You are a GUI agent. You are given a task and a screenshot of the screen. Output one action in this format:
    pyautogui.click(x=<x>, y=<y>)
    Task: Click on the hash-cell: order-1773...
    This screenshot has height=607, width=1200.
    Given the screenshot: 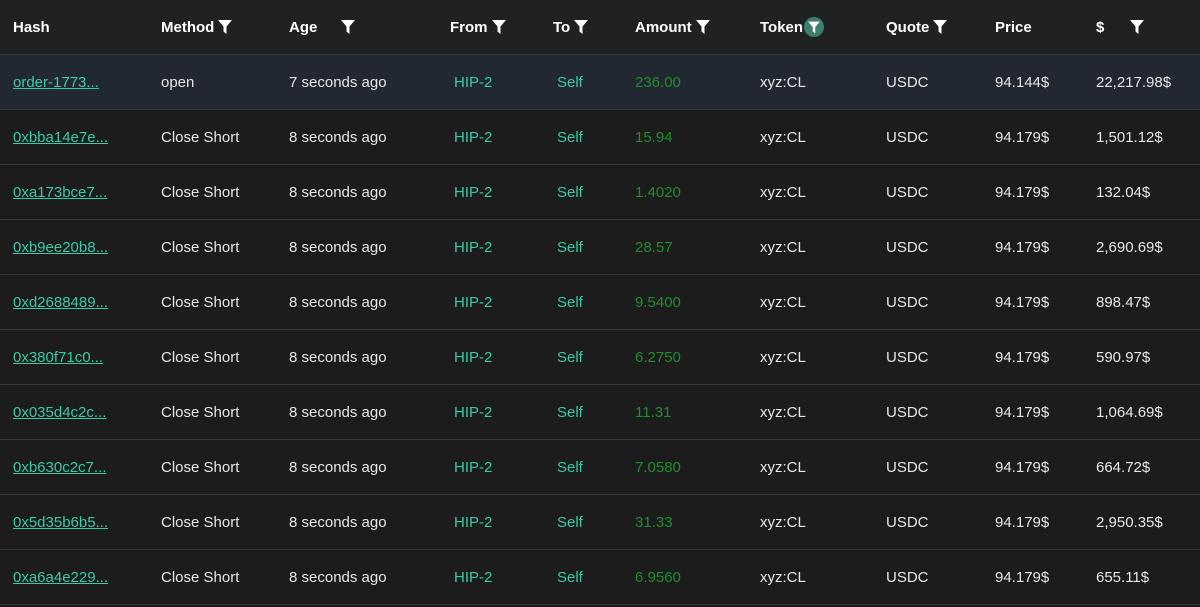 What is the action you would take?
    pyautogui.click(x=56, y=82)
    